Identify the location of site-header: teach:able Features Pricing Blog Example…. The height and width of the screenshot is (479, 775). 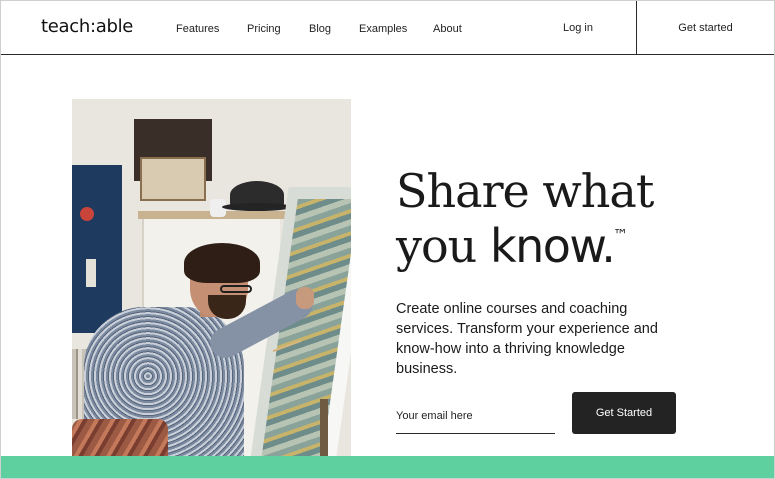
(387, 28).